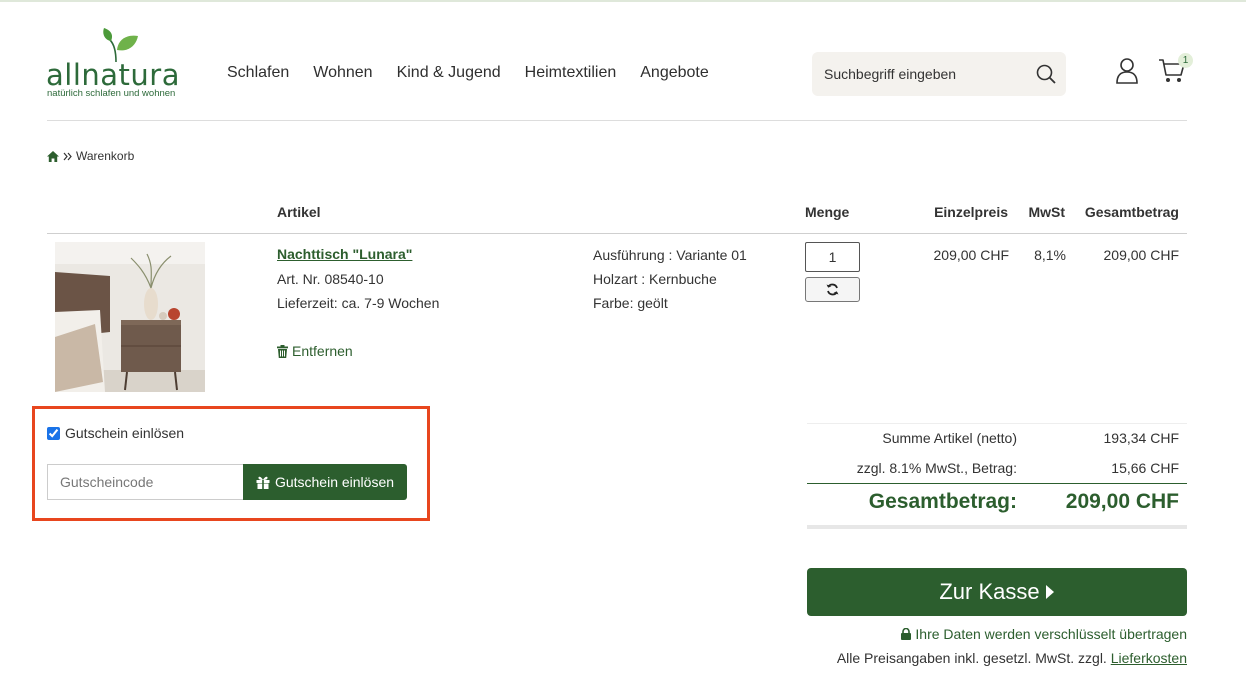 The width and height of the screenshot is (1246, 691). I want to click on remove-item-button: Entfernen, so click(315, 351).